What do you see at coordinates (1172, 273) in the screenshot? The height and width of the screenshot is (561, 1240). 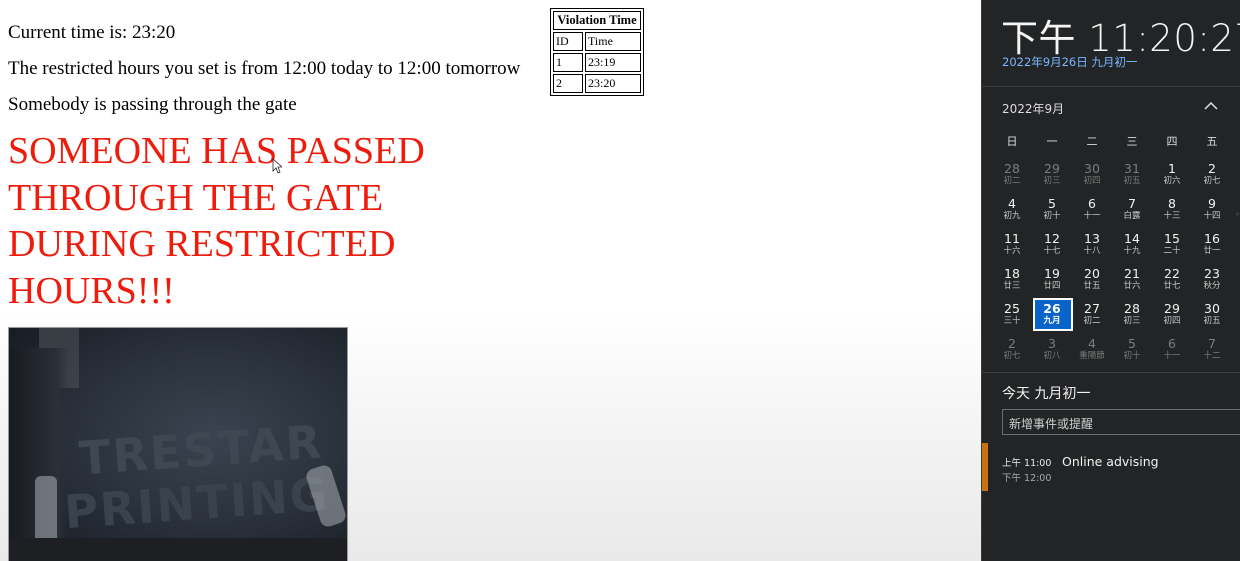 I see `day-number: 22` at bounding box center [1172, 273].